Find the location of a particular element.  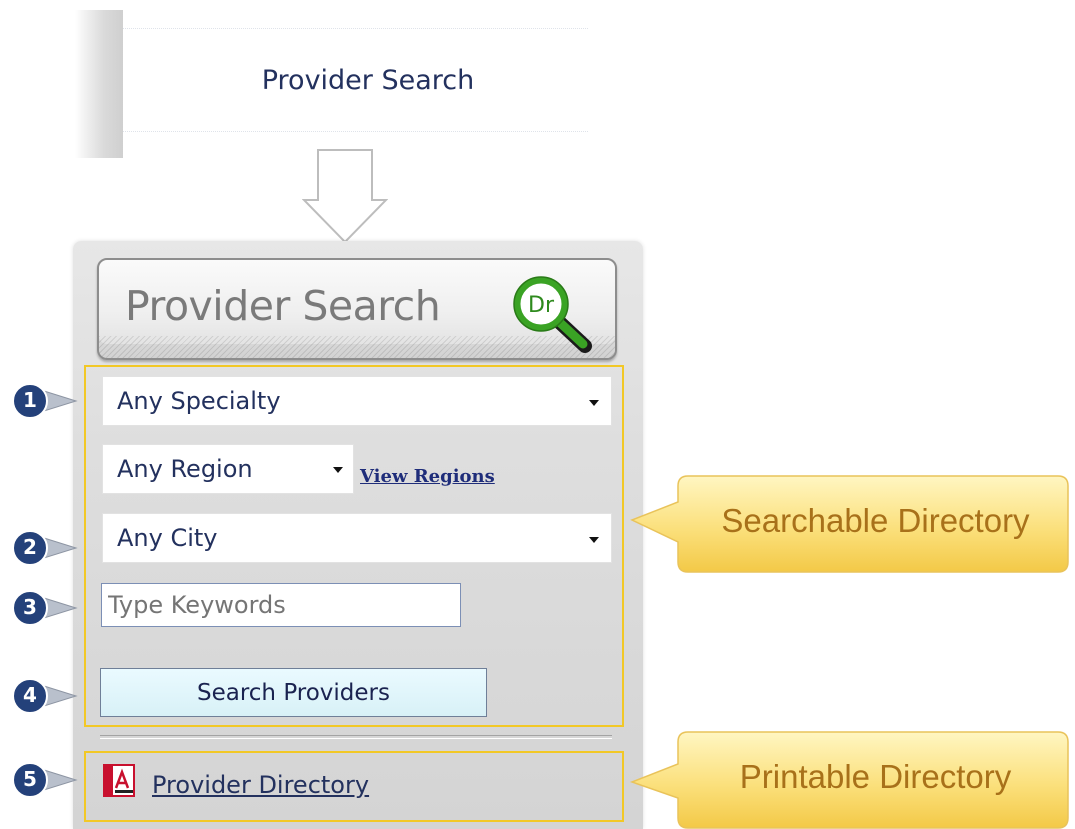

keywords-input is located at coordinates (281, 605).